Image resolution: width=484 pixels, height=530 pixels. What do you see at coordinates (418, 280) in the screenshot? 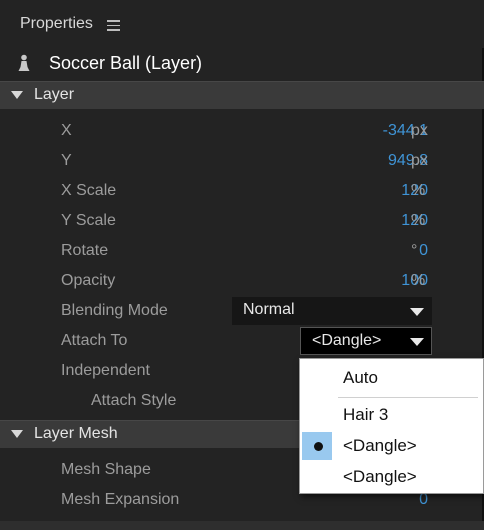
I see `prop-unit-opacity: %` at bounding box center [418, 280].